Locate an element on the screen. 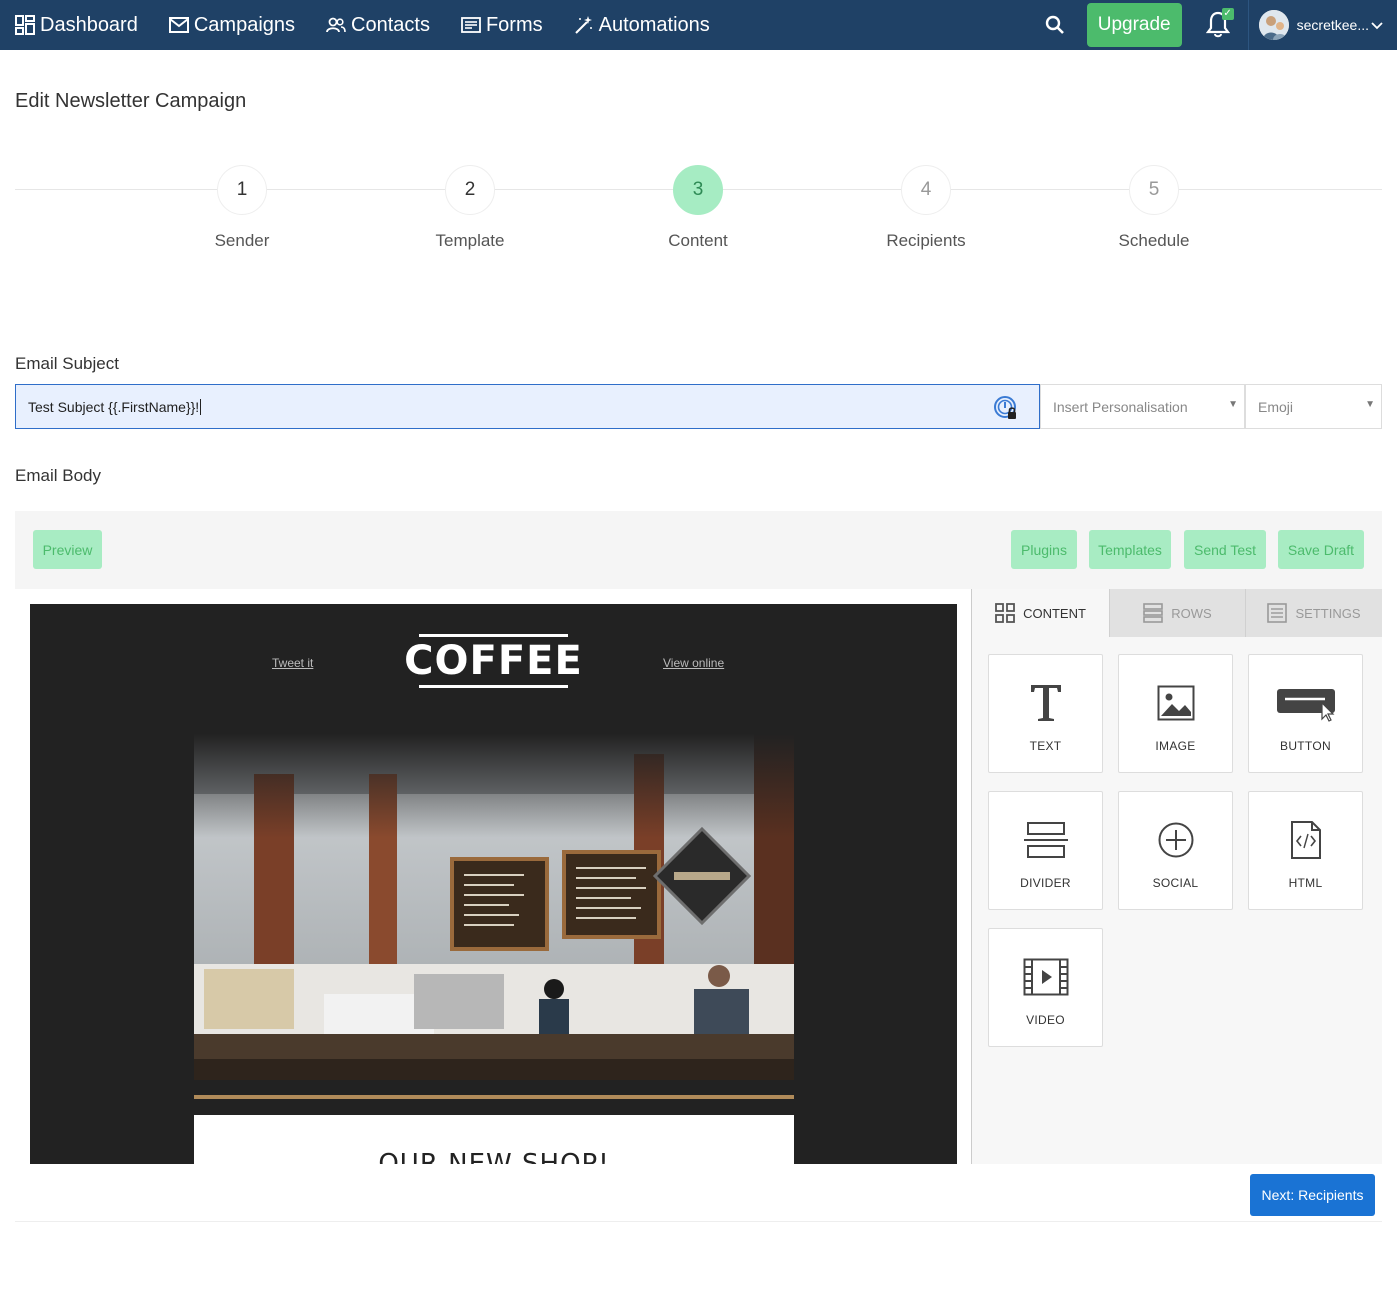 The image size is (1397, 1311). view-online-link: View online is located at coordinates (693, 663).